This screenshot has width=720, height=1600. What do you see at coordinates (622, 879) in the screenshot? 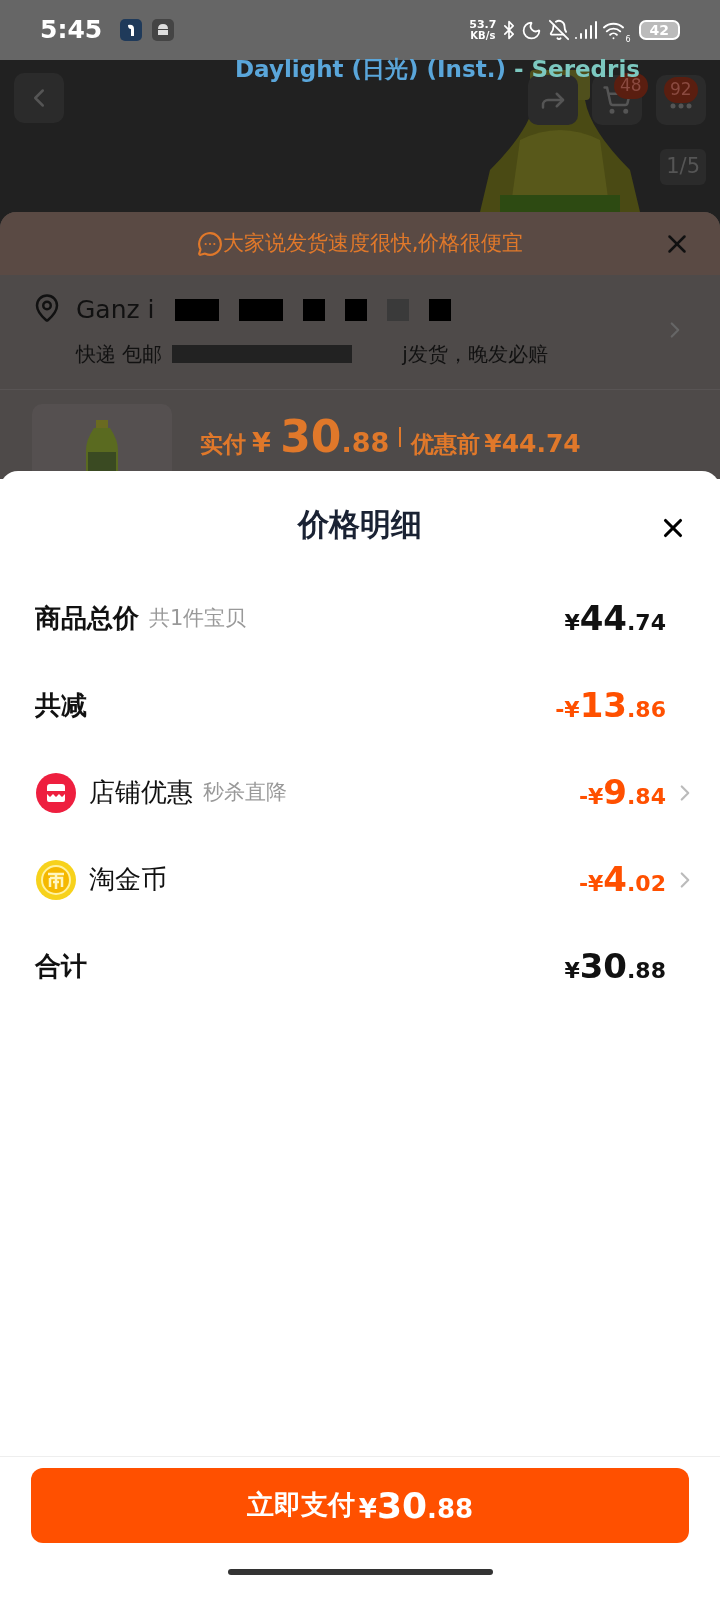
I see `row-amount: -¥4.02` at bounding box center [622, 879].